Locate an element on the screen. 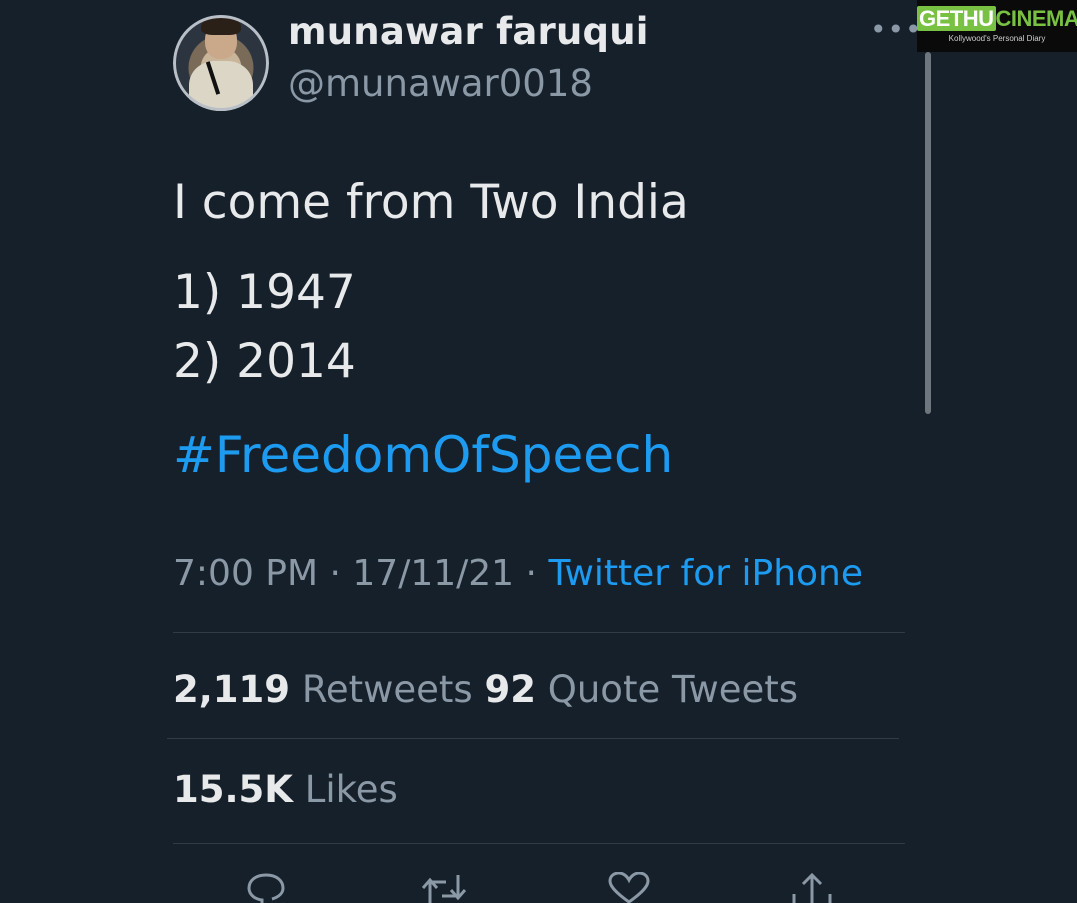  author-handle: @munawar0018 is located at coordinates (440, 83).